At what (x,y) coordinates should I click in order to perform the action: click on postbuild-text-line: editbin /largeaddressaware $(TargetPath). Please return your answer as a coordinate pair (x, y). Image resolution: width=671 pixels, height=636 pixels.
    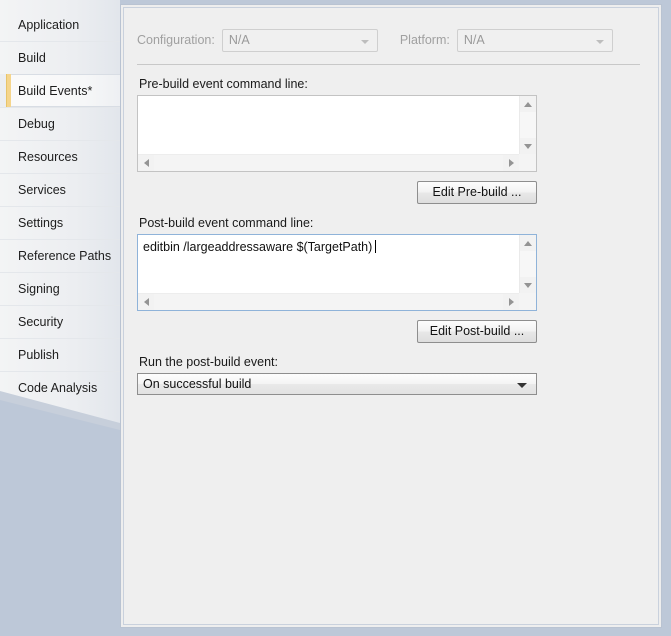
    Looking at the image, I should click on (329, 247).